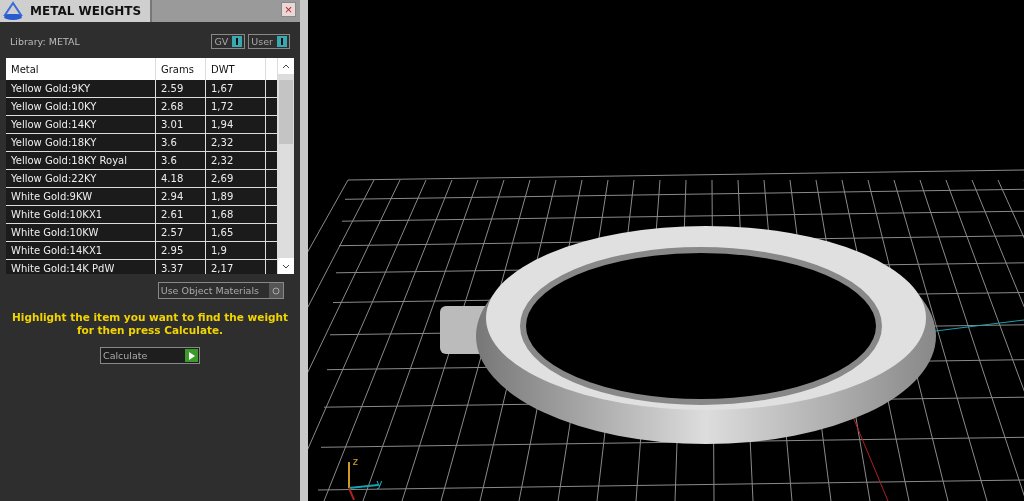 This screenshot has width=1024, height=501. What do you see at coordinates (81, 142) in the screenshot?
I see `table-cell: Yellow Gold:18KY` at bounding box center [81, 142].